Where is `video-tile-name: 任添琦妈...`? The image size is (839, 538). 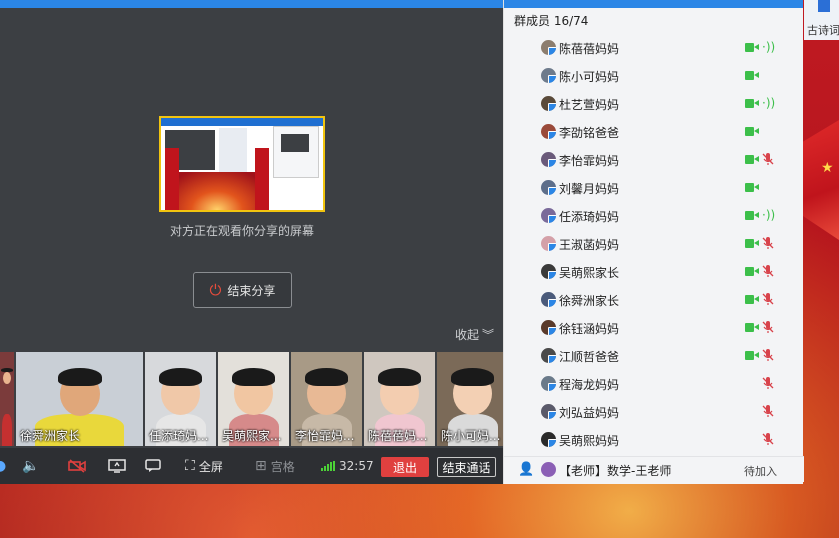
video-tile-name: 任添琦妈... is located at coordinates (179, 436).